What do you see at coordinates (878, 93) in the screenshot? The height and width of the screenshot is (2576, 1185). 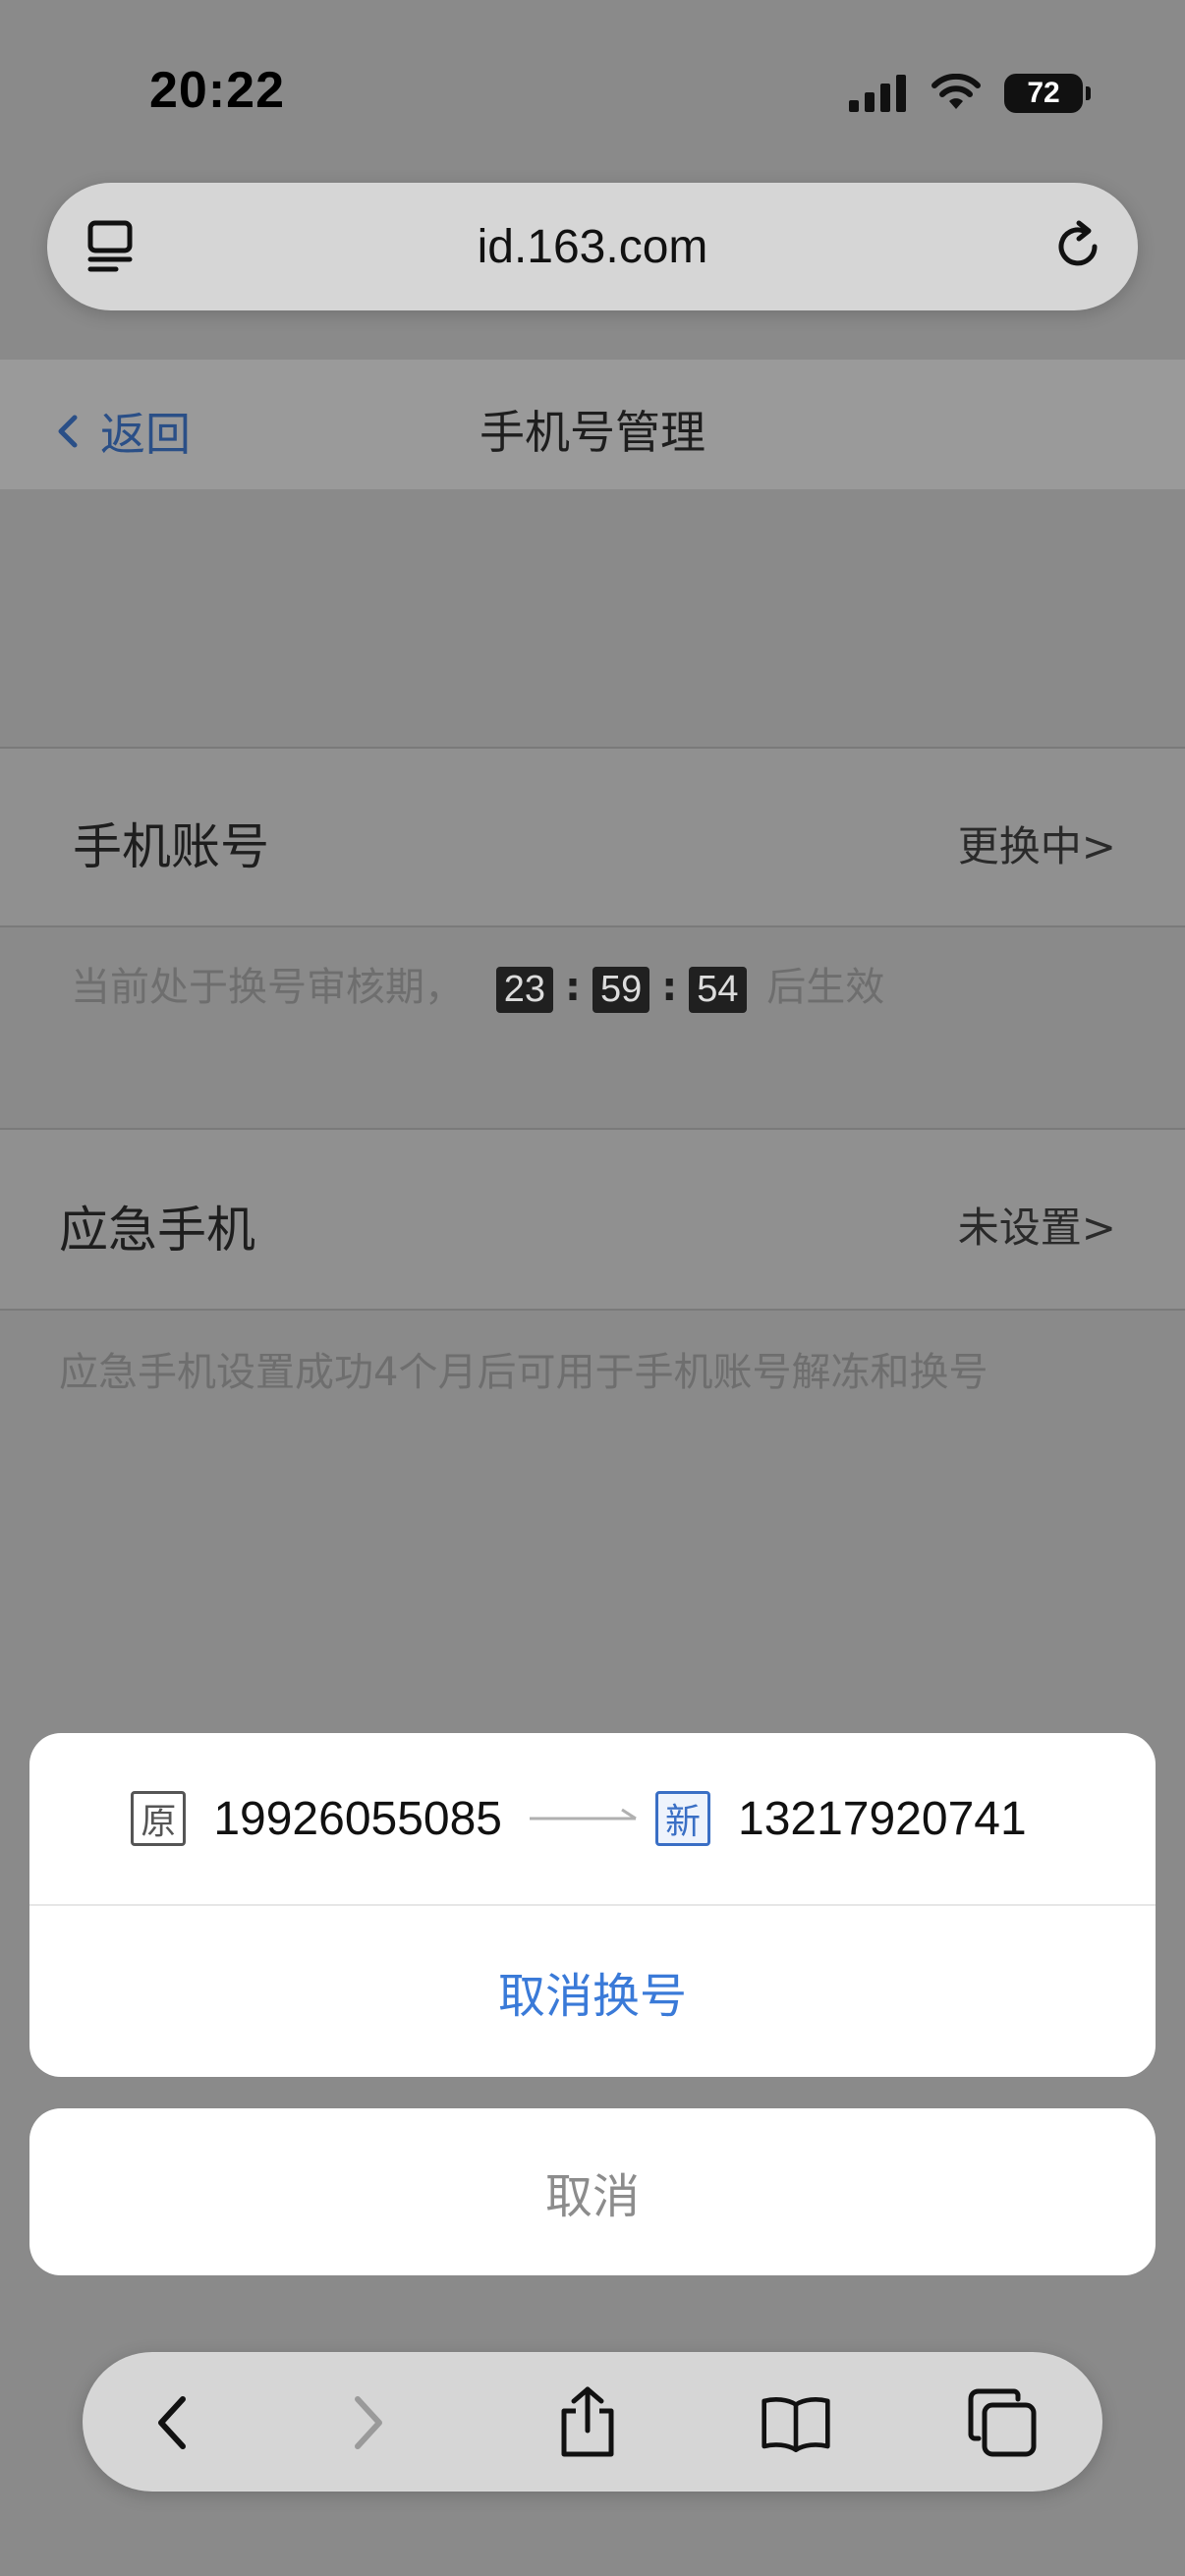 I see `cellular-signal-icon` at bounding box center [878, 93].